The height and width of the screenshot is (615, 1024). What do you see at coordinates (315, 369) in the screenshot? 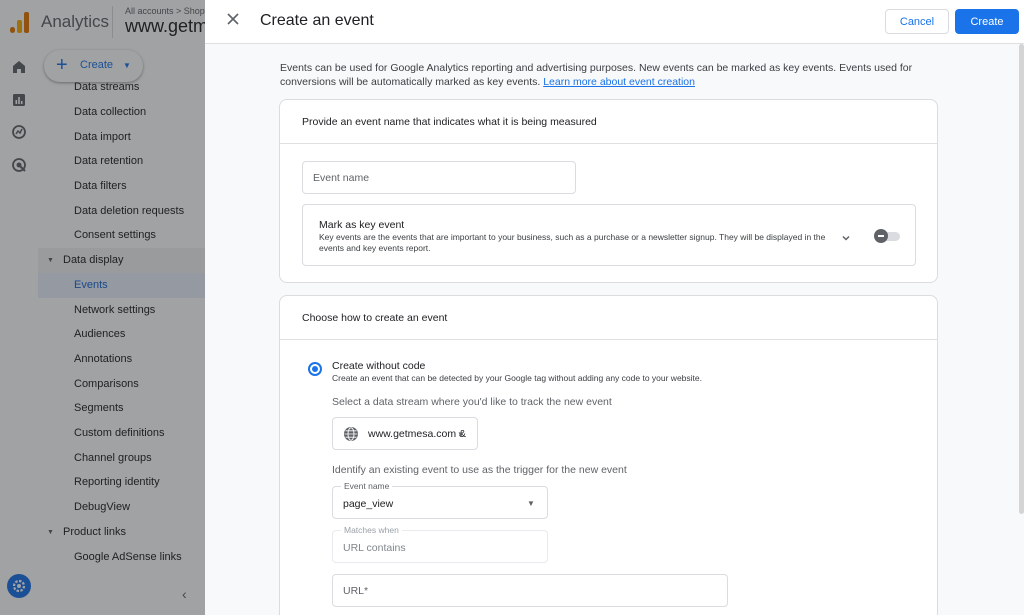
I see `create-without-code-radio` at bounding box center [315, 369].